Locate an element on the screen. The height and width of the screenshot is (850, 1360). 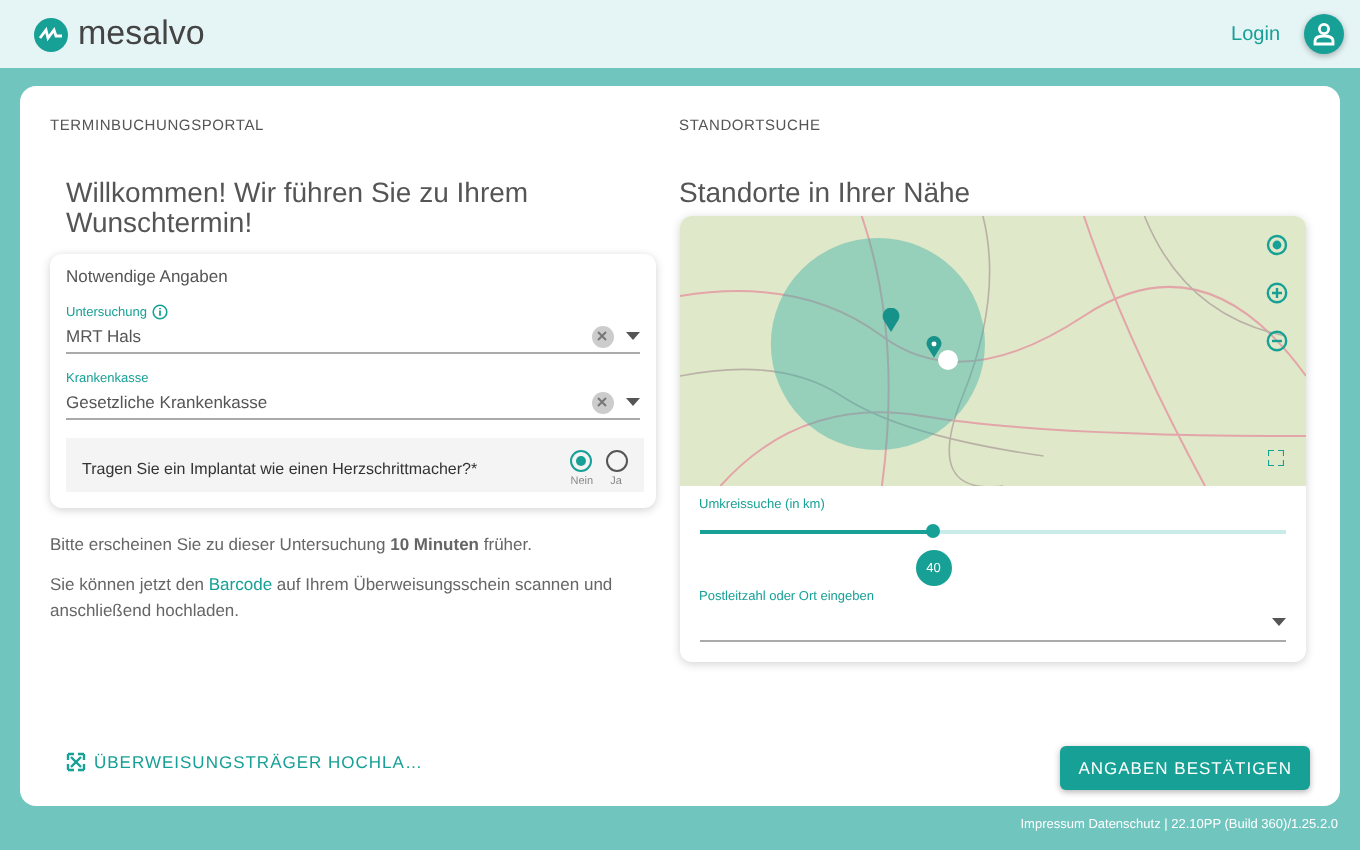
select-field: Gesetzliche Krankenkasse is located at coordinates (353, 403).